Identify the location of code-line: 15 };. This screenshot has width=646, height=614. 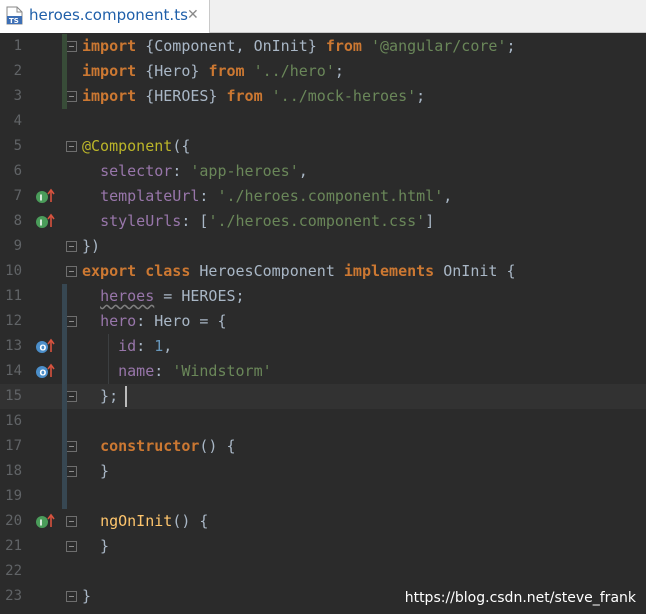
(323, 396).